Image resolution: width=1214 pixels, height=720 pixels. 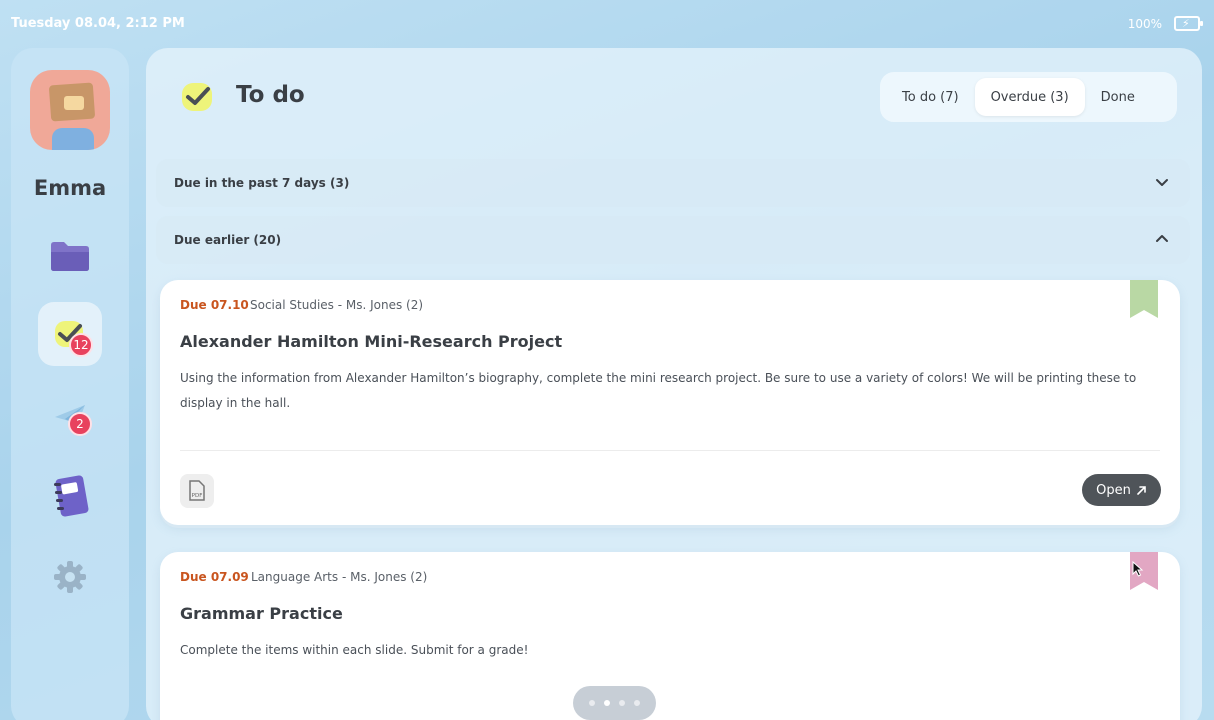 I want to click on due-date: Due 07.10, so click(x=214, y=305).